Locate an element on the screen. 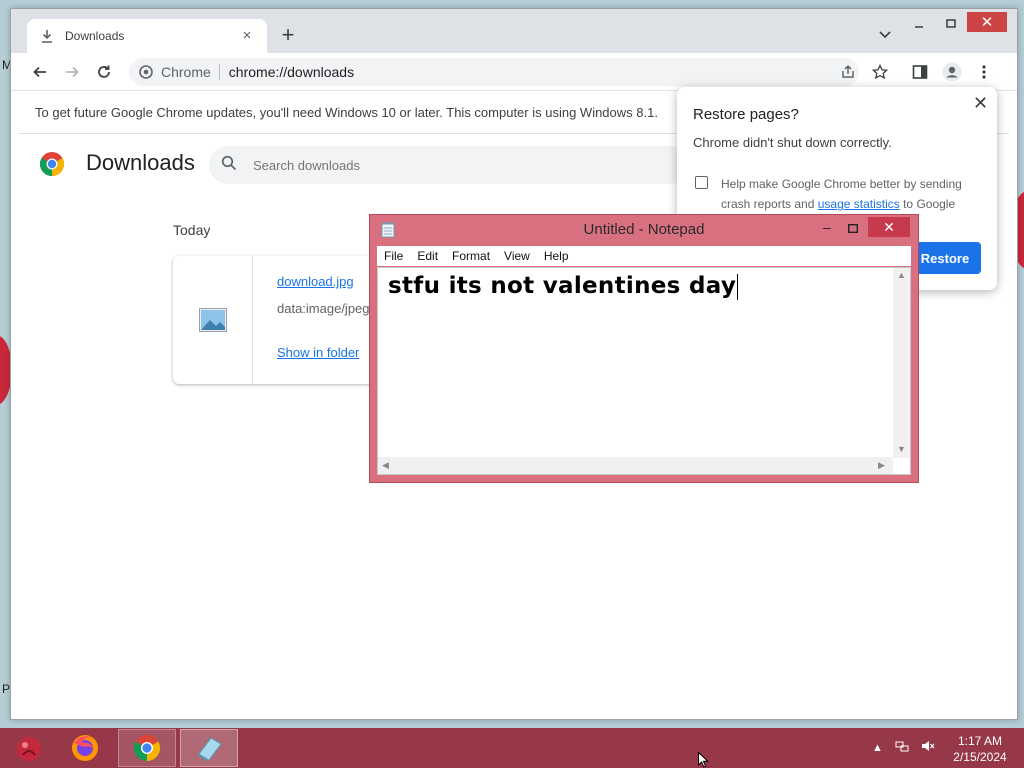  notepad-text-area: stfu its not valentines day ▲ ▼ ◀ ▶ is located at coordinates (644, 371).